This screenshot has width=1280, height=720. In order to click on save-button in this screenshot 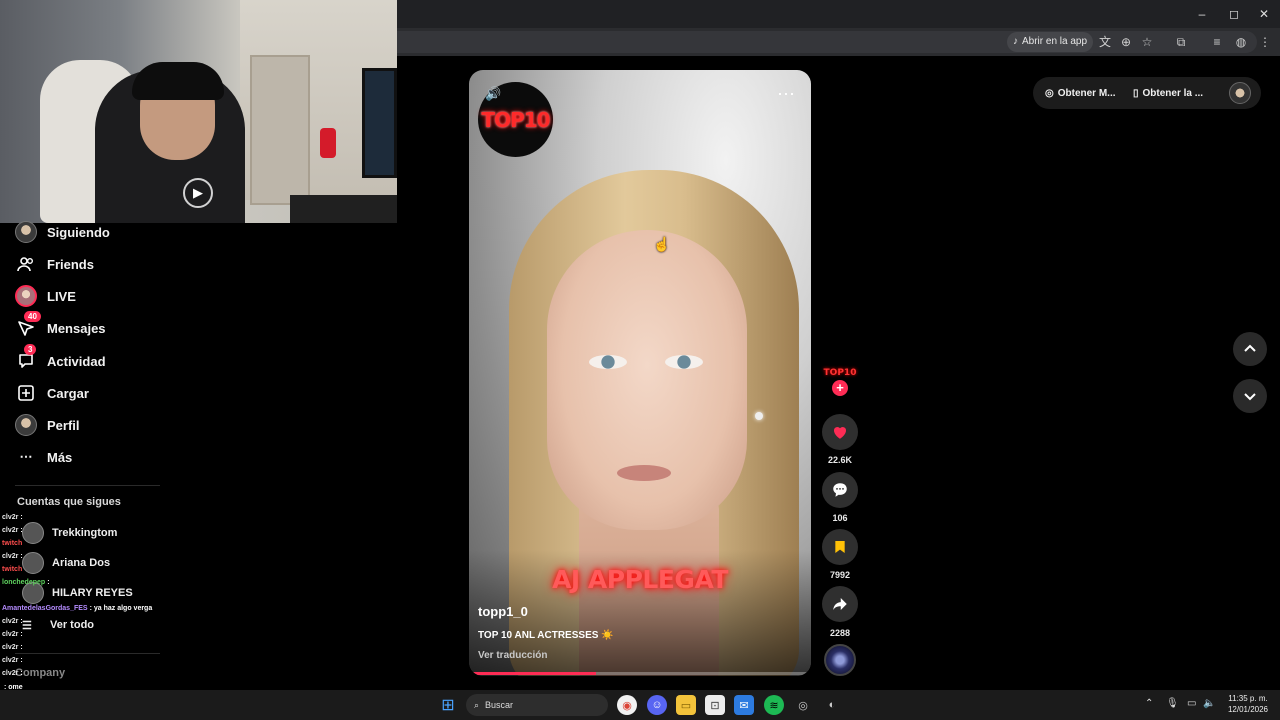, I will do `click(840, 547)`.